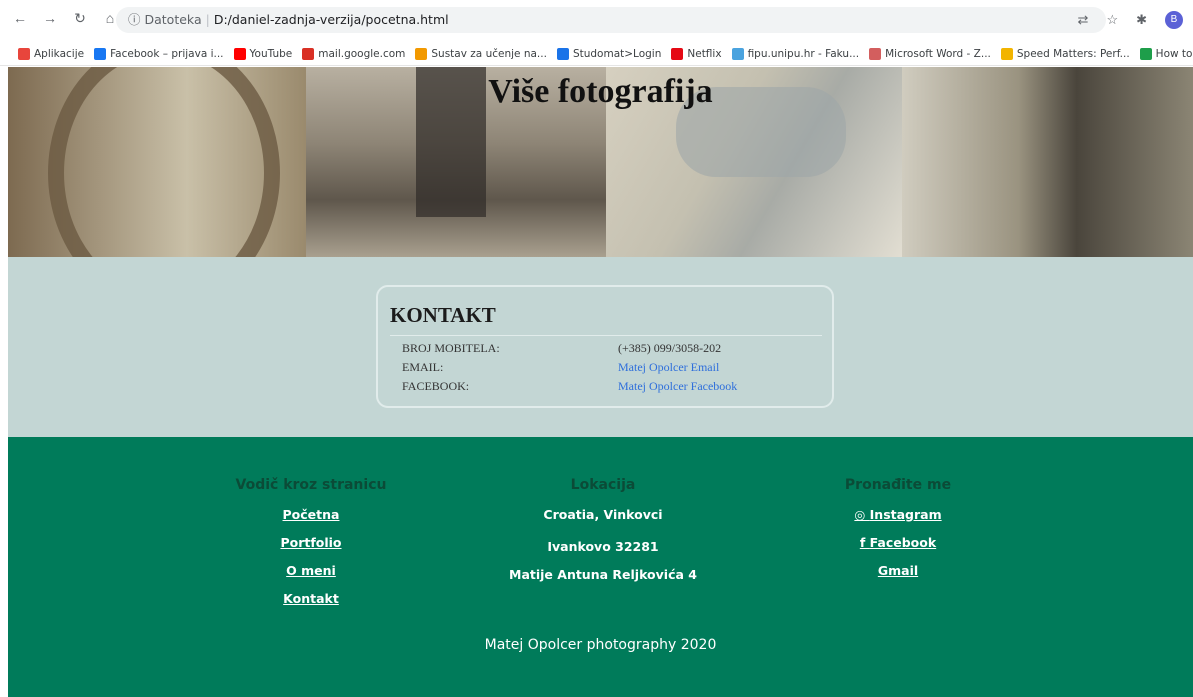 The image size is (1193, 697). What do you see at coordinates (331, 19) in the screenshot?
I see `url-text: D:/daniel-zadnja-verzija/pocetna.html` at bounding box center [331, 19].